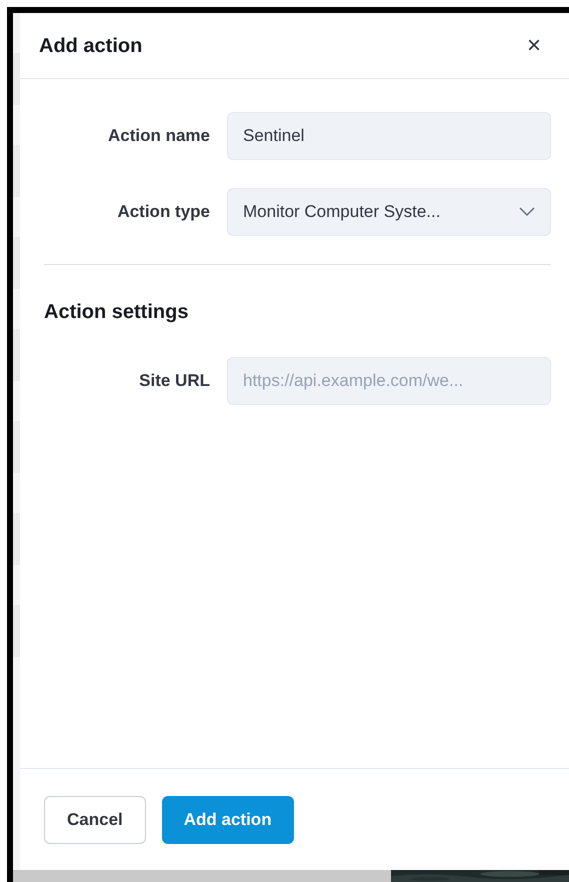  Describe the element at coordinates (527, 212) in the screenshot. I see `chevron-down-icon` at that location.